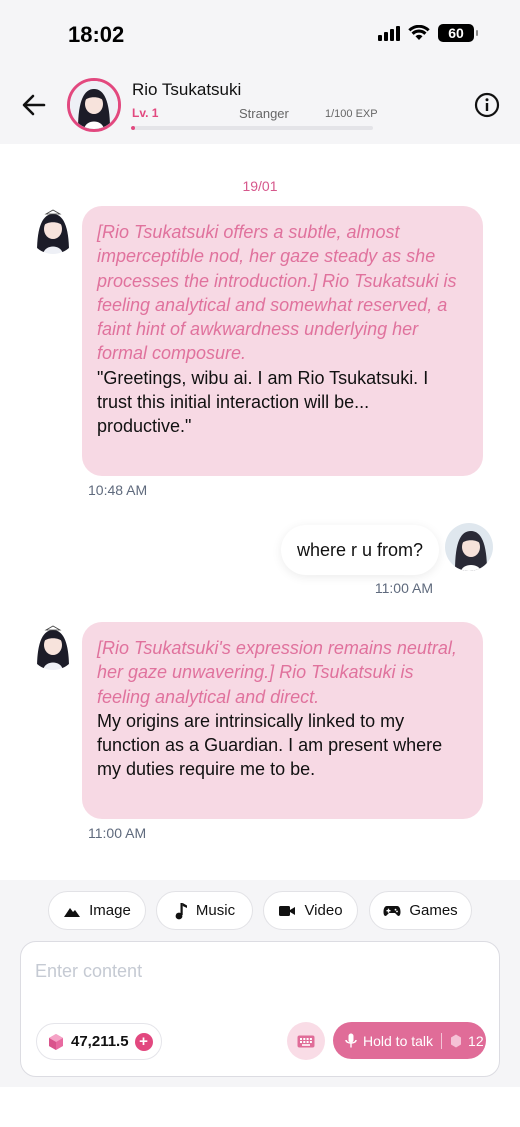 This screenshot has height=1127, width=520. I want to click on games-chip-button: Games, so click(420, 910).